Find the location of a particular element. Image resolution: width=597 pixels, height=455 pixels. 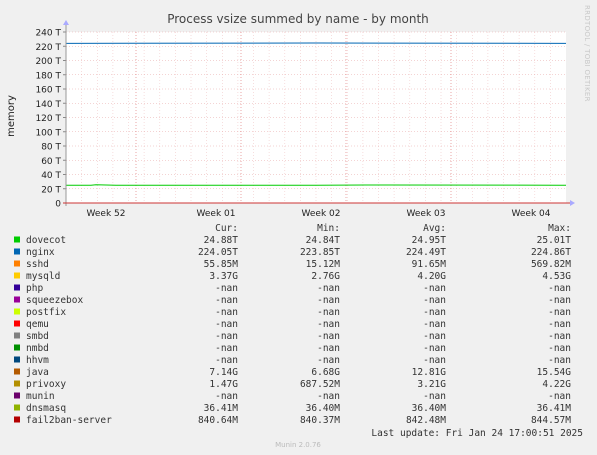

legend-name: privoxy is located at coordinates (46, 384).